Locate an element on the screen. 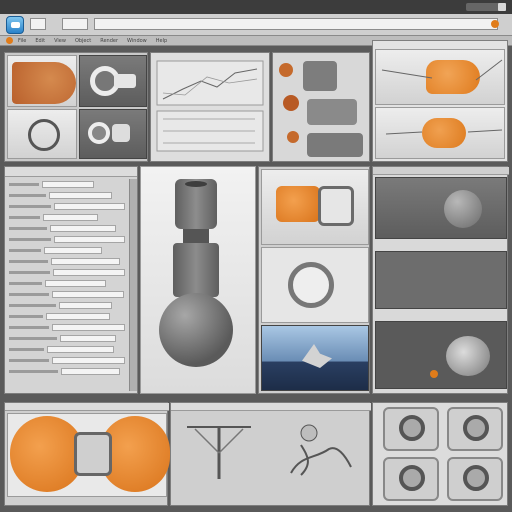  status-text is located at coordinates (86, 502).